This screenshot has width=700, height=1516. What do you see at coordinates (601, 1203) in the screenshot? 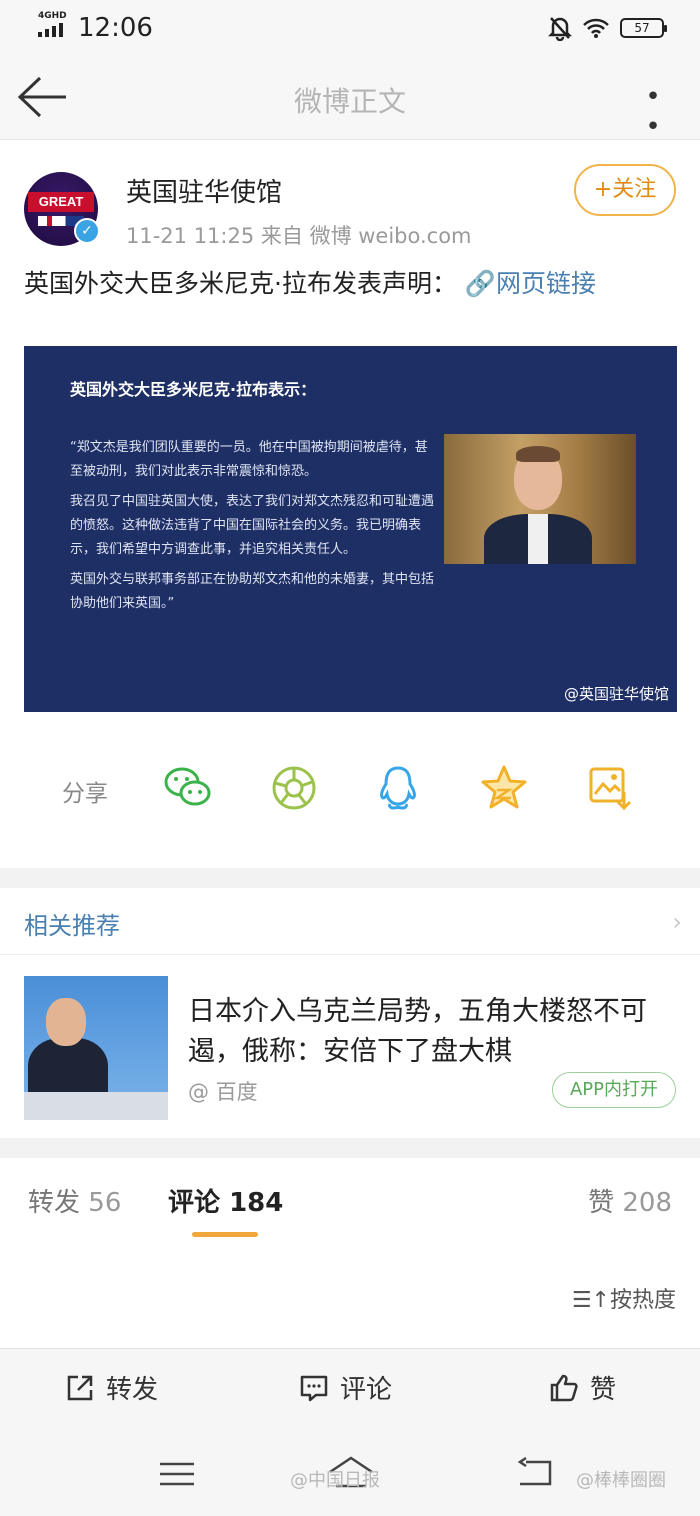
I see `tab-label: 赞` at bounding box center [601, 1203].